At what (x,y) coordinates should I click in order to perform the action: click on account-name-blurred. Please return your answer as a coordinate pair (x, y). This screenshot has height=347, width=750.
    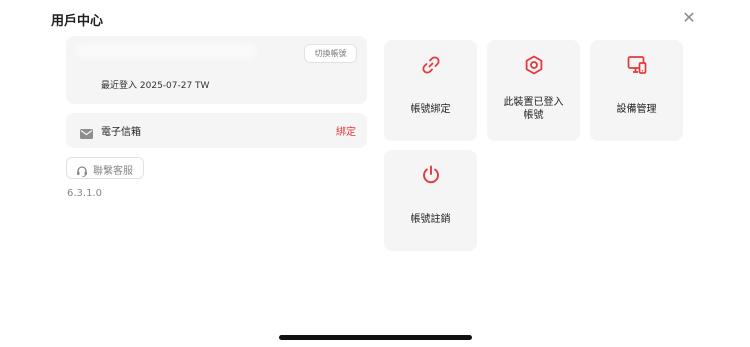
    Looking at the image, I should click on (166, 51).